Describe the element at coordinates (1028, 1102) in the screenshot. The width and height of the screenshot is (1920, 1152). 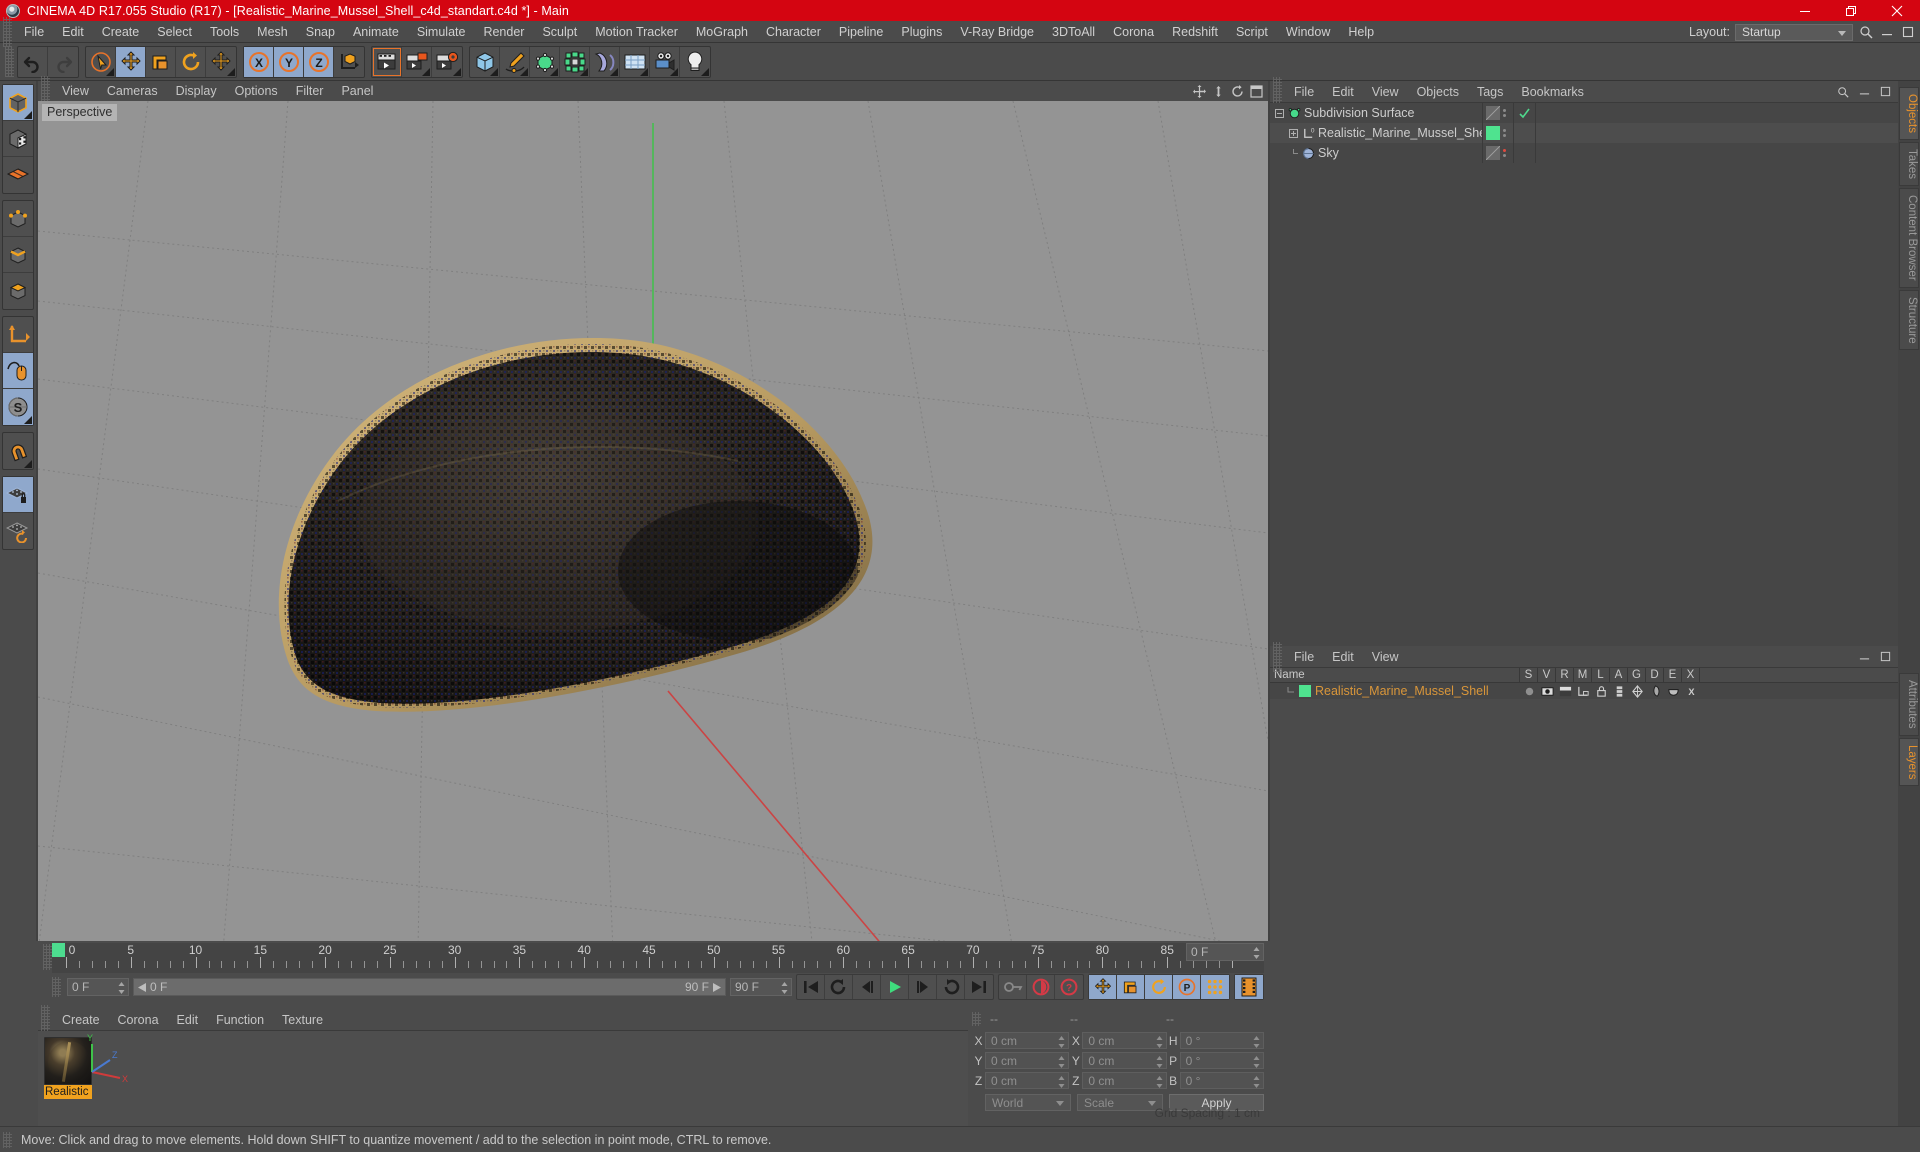
I see `coordinate-system-dropdown: World` at that location.